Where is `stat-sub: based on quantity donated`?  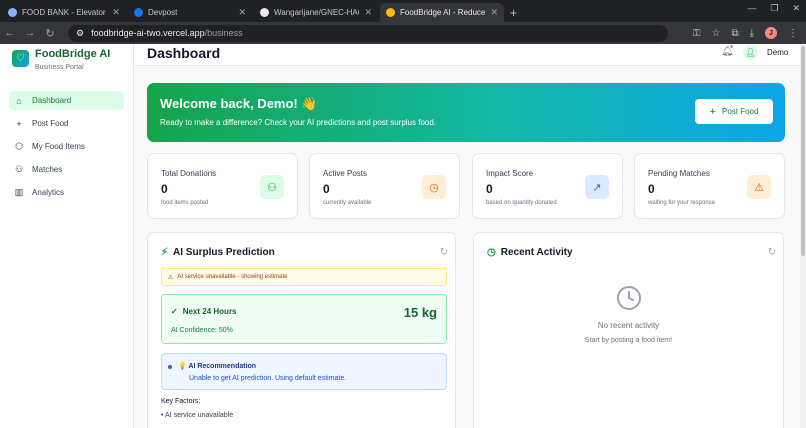
stat-sub: based on quantity donated is located at coordinates (521, 203).